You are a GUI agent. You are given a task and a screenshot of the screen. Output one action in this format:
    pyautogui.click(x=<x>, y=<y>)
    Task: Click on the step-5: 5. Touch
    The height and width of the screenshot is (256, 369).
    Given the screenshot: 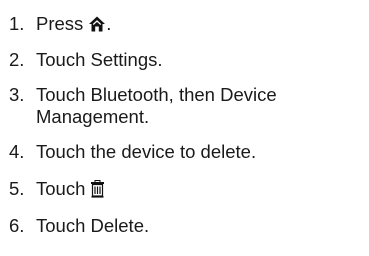 What is the action you would take?
    pyautogui.click(x=57, y=189)
    